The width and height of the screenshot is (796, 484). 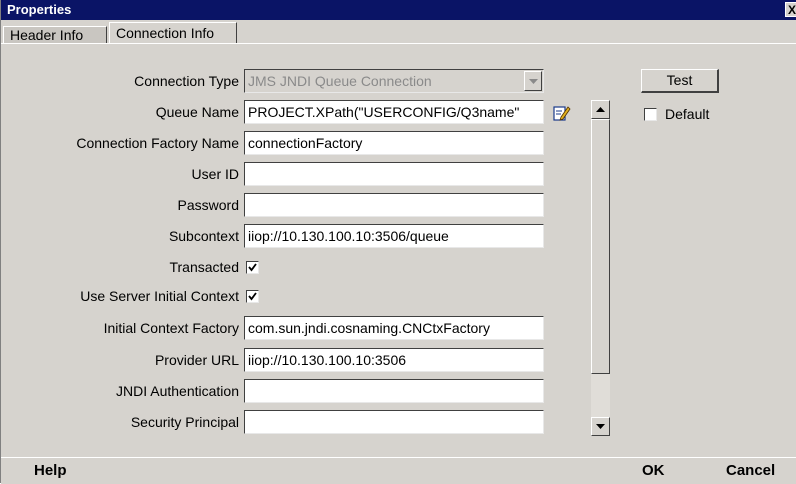 What do you see at coordinates (533, 81) in the screenshot?
I see `chevron-down-icon` at bounding box center [533, 81].